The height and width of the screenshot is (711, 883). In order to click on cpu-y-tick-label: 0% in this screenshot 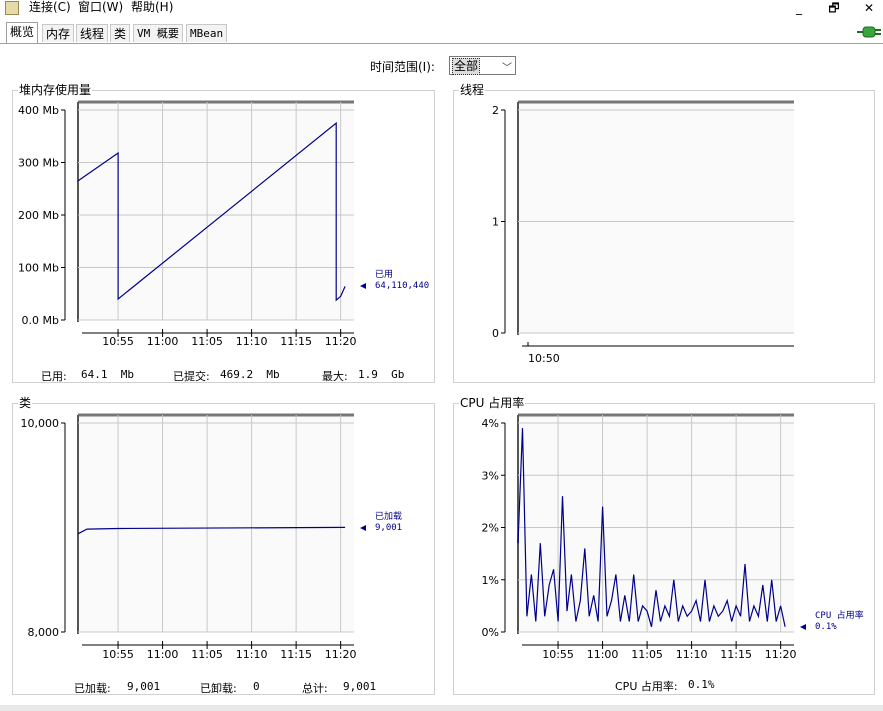, I will do `click(490, 632)`.